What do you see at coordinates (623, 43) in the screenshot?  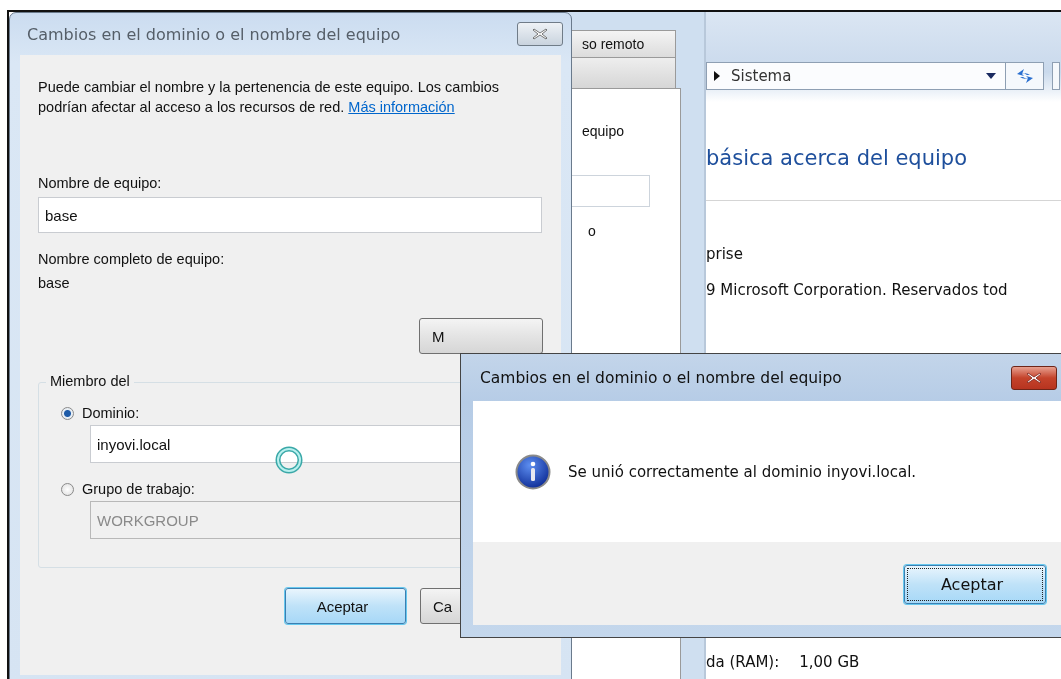 I see `tab: so remoto` at bounding box center [623, 43].